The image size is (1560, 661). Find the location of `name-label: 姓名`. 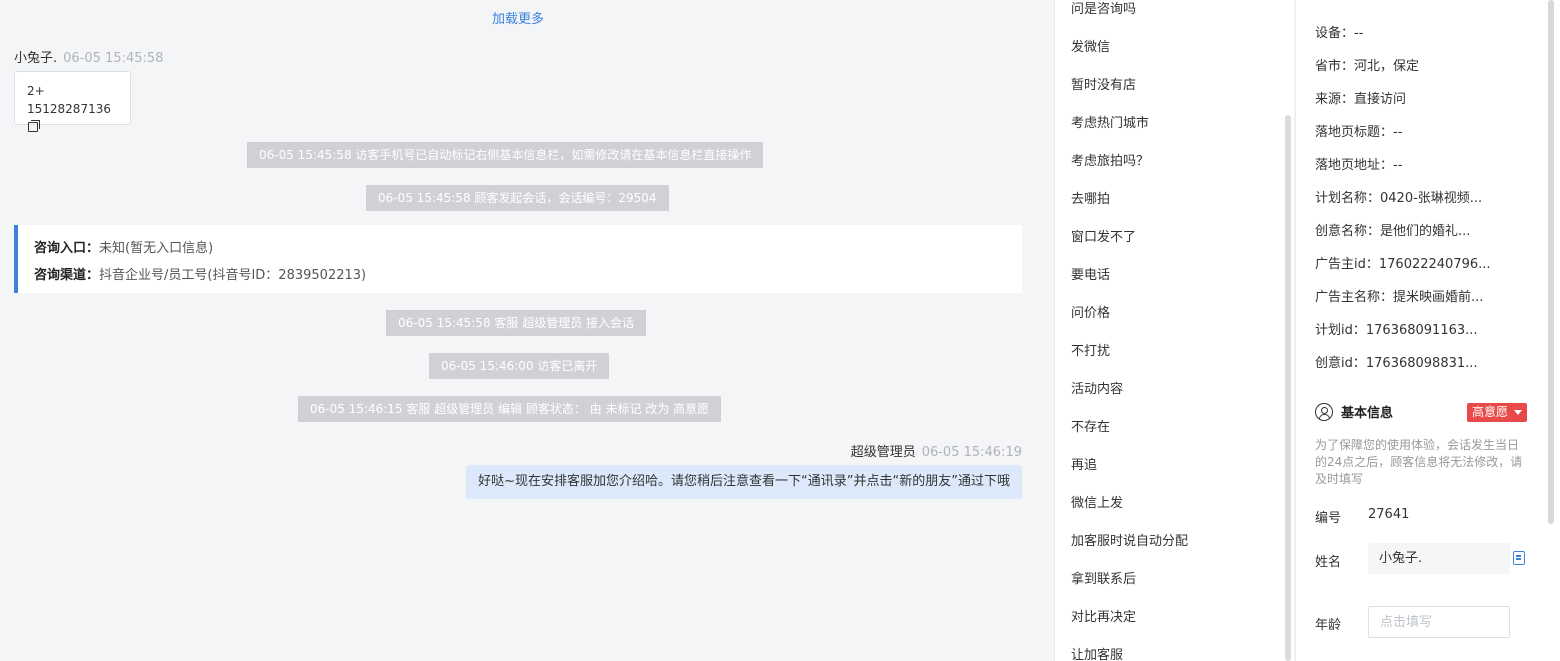

name-label: 姓名 is located at coordinates (1328, 562).